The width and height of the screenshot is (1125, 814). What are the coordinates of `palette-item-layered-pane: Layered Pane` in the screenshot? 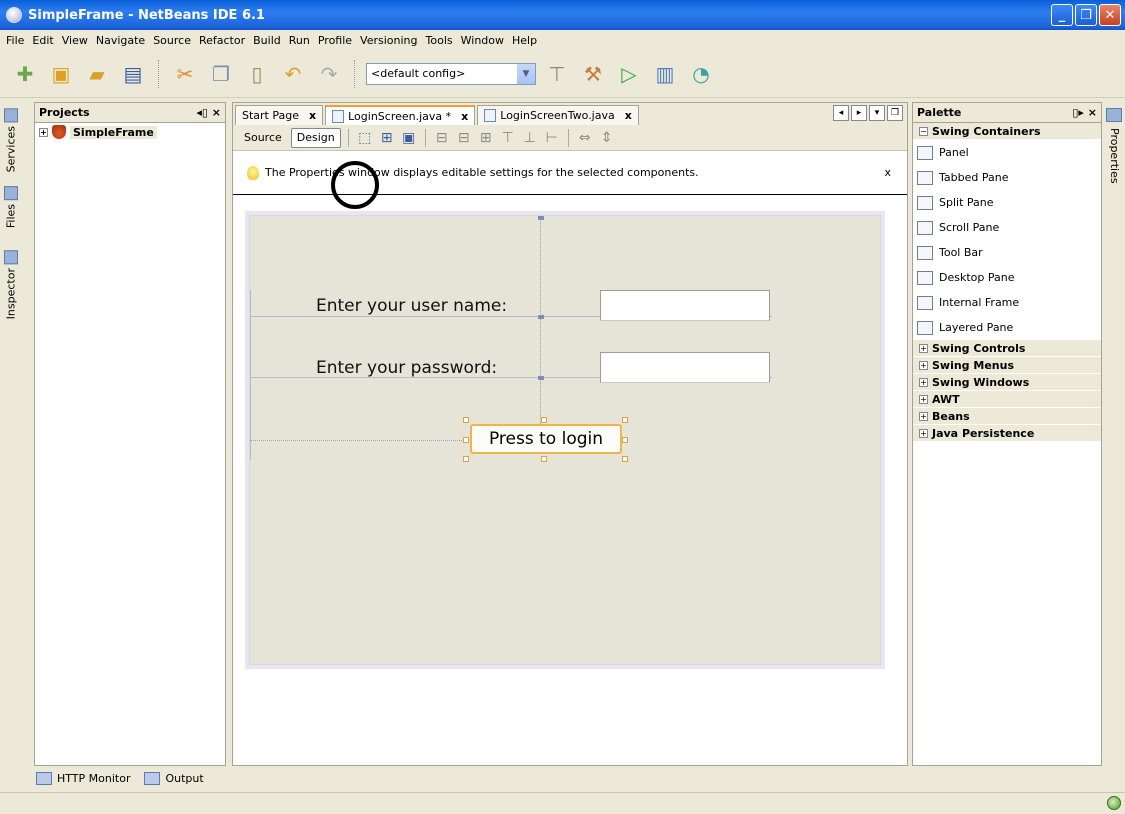 It's located at (1007, 327).